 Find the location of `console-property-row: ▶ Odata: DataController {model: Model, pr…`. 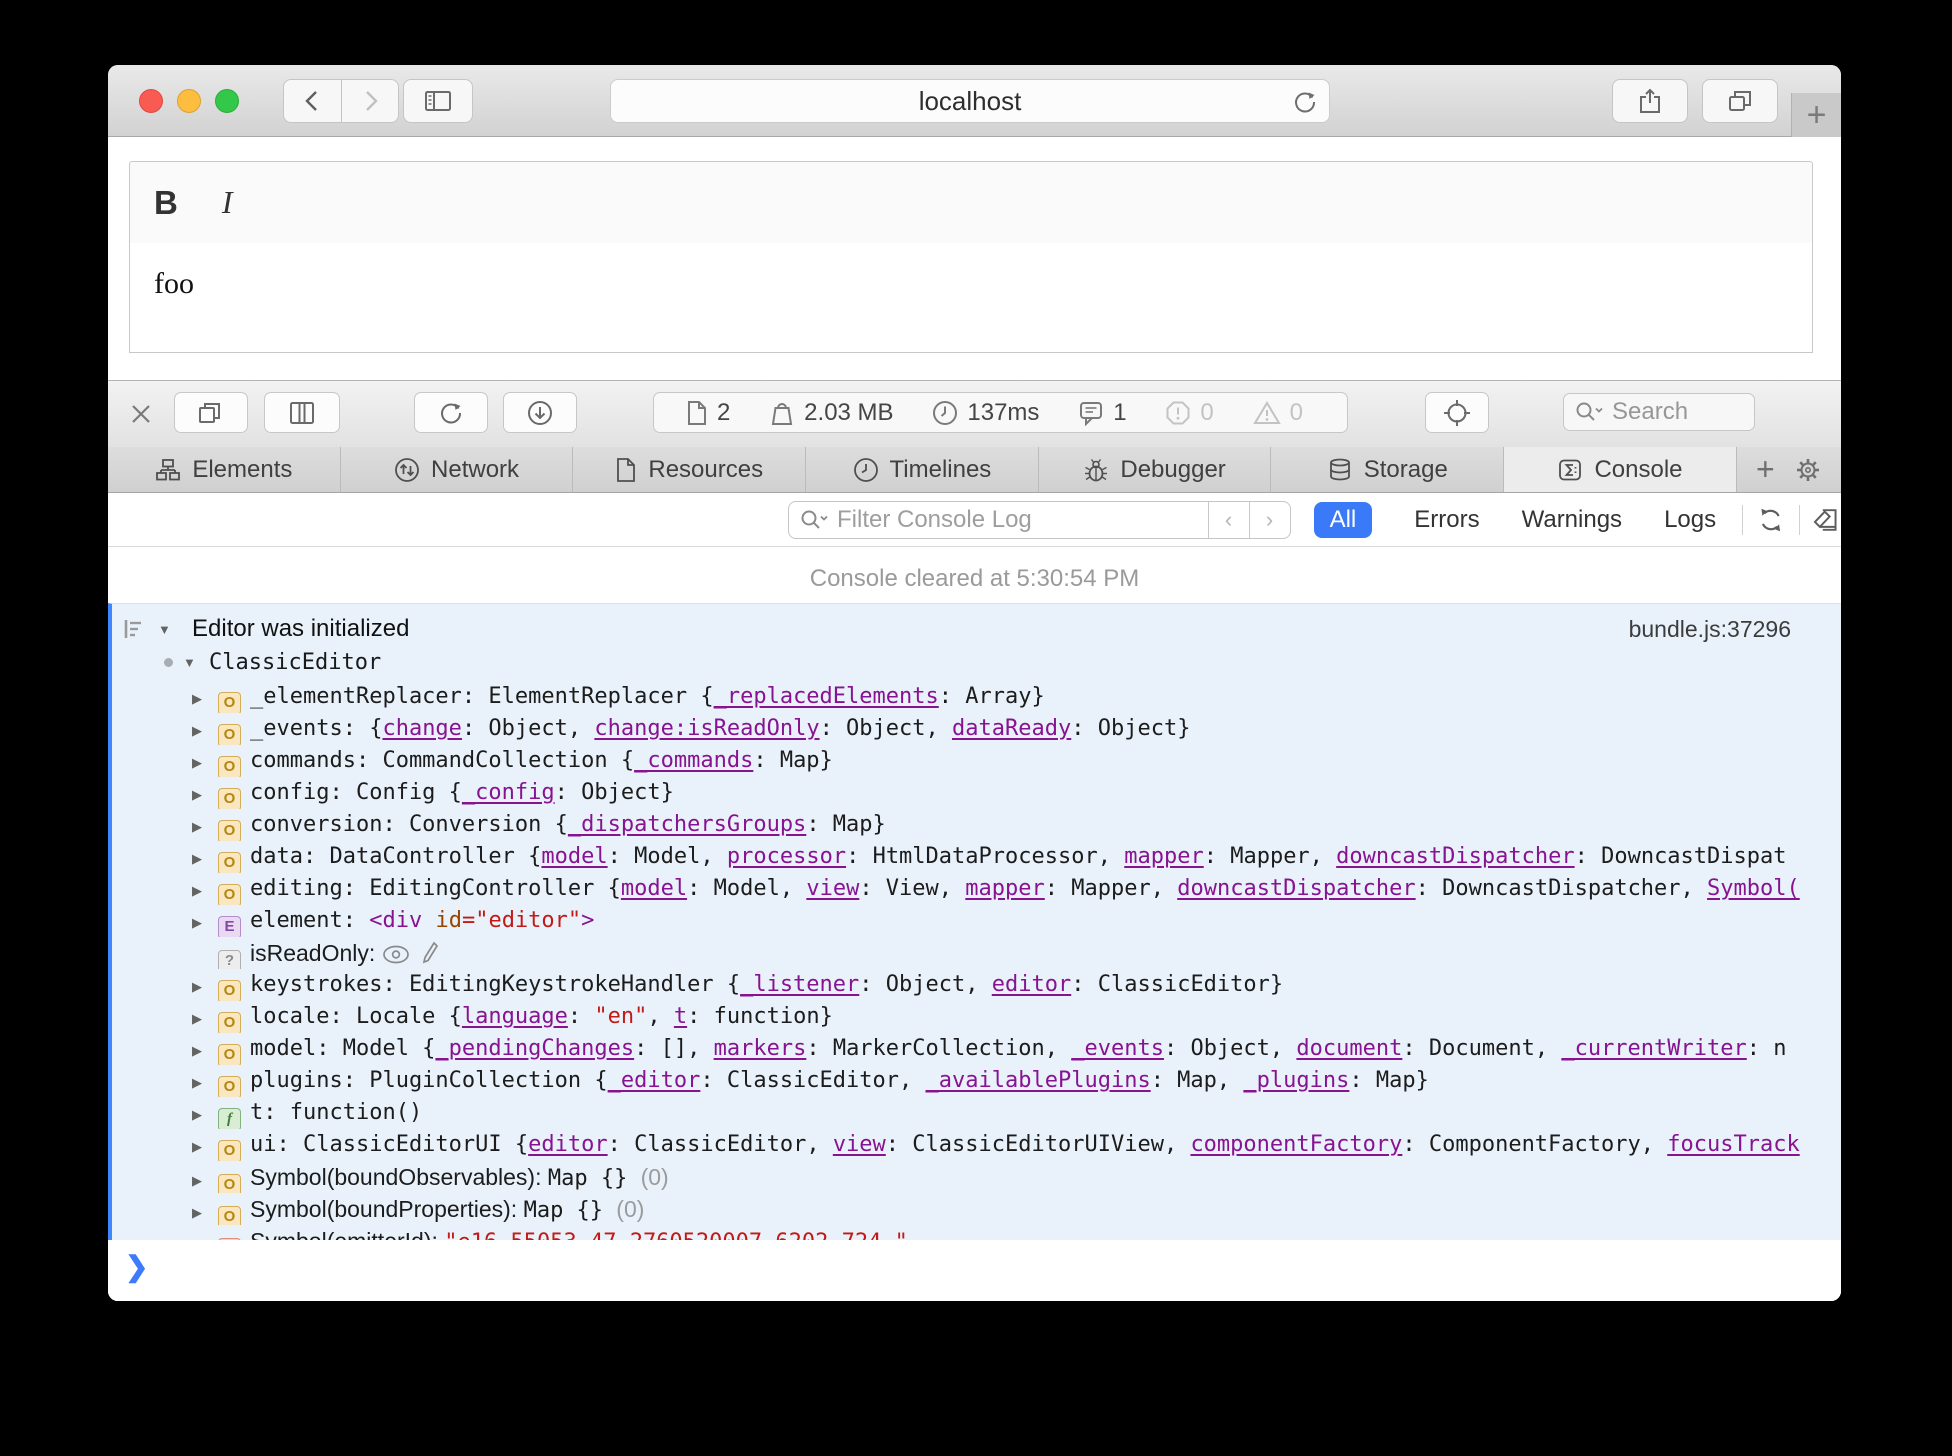

console-property-row: ▶ Odata: DataController {model: Model, pr… is located at coordinates (976, 857).